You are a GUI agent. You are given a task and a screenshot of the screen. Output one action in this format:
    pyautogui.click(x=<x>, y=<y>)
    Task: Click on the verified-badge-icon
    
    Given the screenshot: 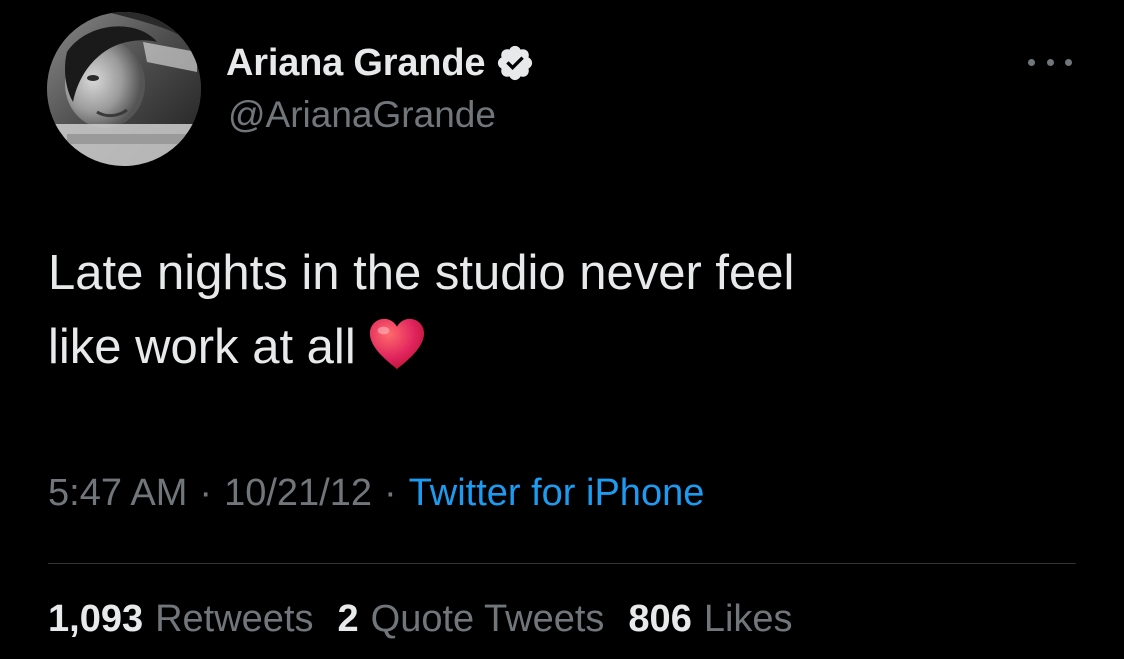 What is the action you would take?
    pyautogui.click(x=515, y=63)
    